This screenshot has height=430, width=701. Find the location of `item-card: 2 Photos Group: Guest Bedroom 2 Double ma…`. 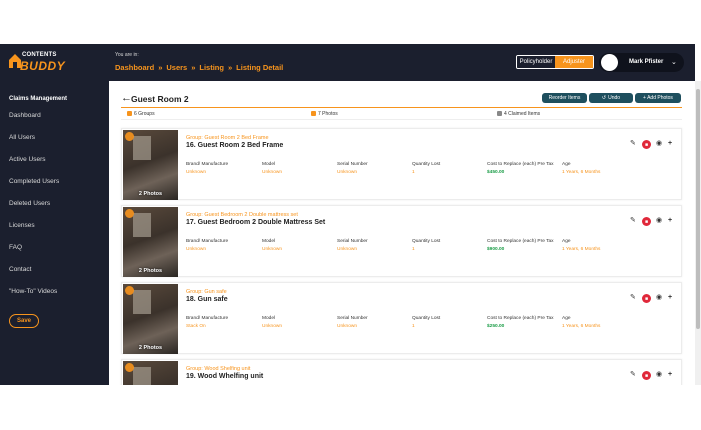

item-card: 2 Photos Group: Guest Bedroom 2 Double ma… is located at coordinates (401, 241).